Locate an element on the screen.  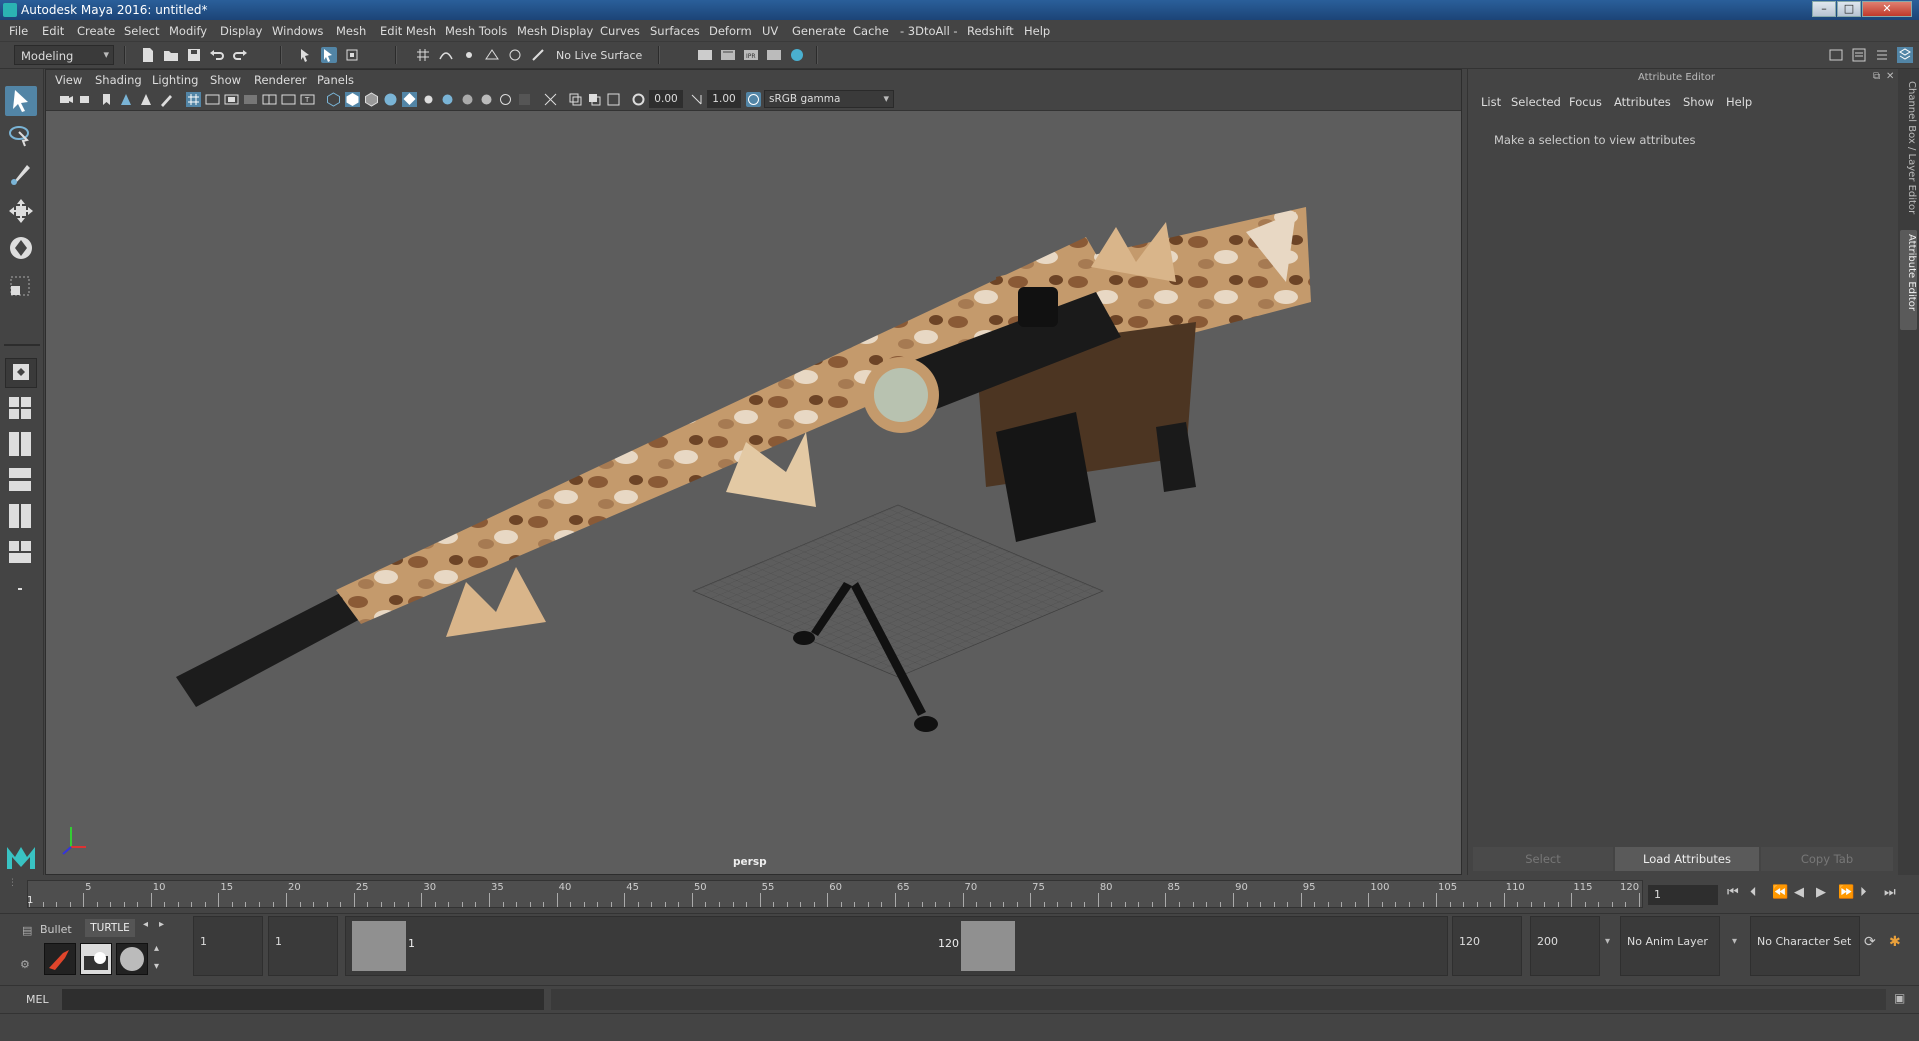
auto-key-icon: ⟳ is located at coordinates (1870, 942).